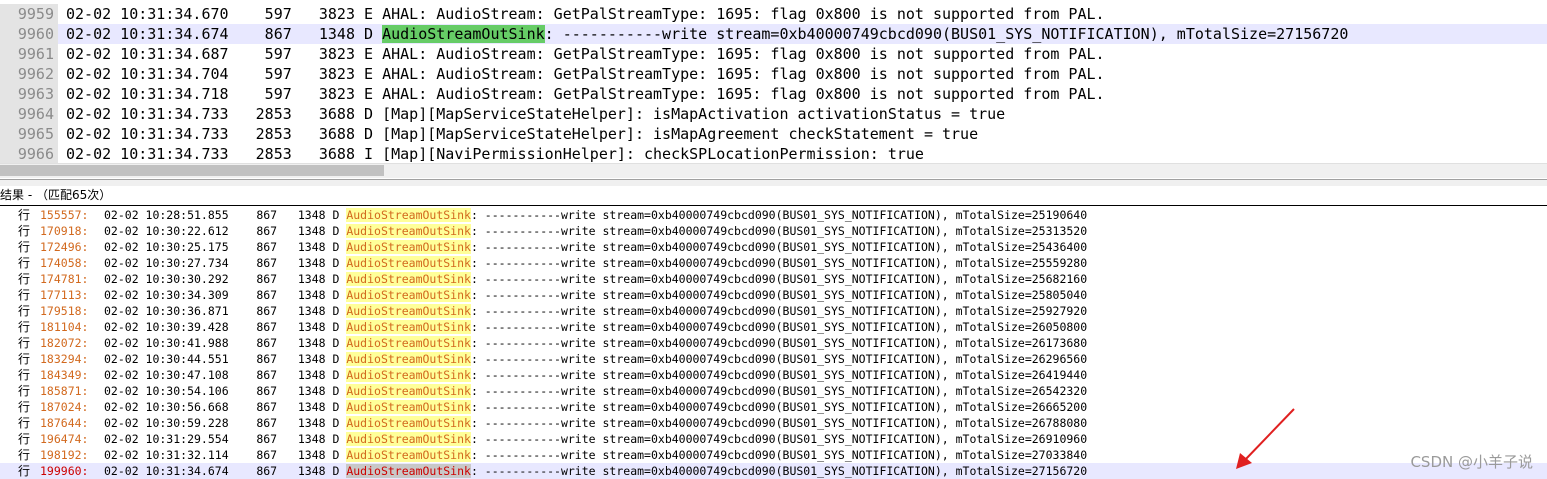  What do you see at coordinates (56, 195) in the screenshot?
I see `find-results-header: 结果 - （匹配65次）` at bounding box center [56, 195].